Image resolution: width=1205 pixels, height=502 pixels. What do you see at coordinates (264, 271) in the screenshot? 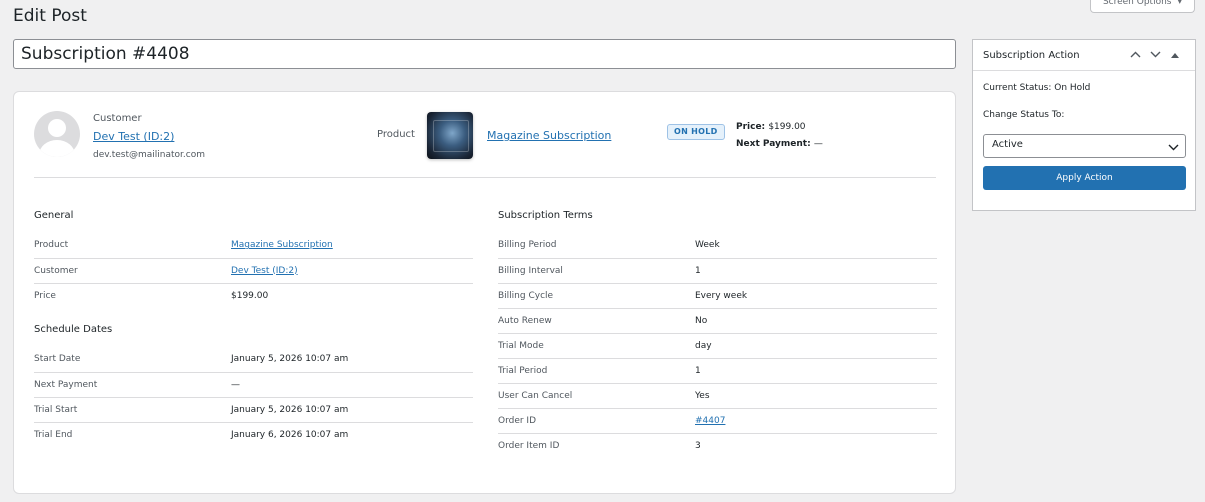
I see `general-customer-link: Dev Test (ID:2)` at bounding box center [264, 271].